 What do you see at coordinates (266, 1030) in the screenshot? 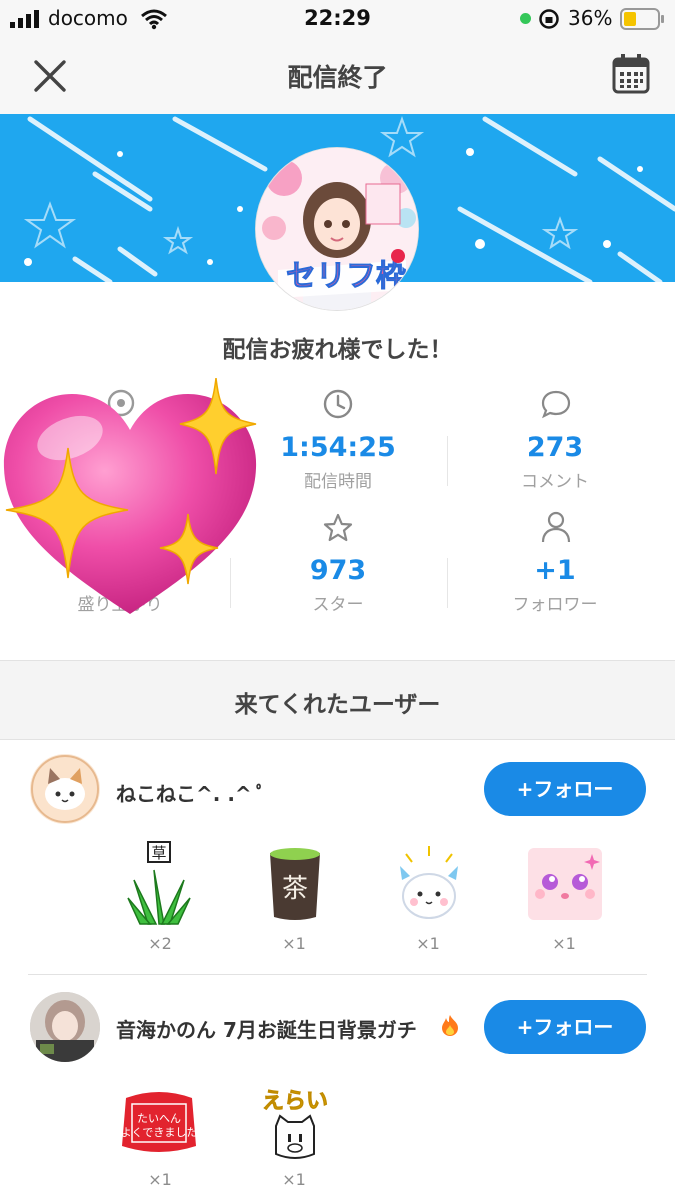
I see `user-name: 音海かのん 7月お誕生日背景ガチ` at bounding box center [266, 1030].